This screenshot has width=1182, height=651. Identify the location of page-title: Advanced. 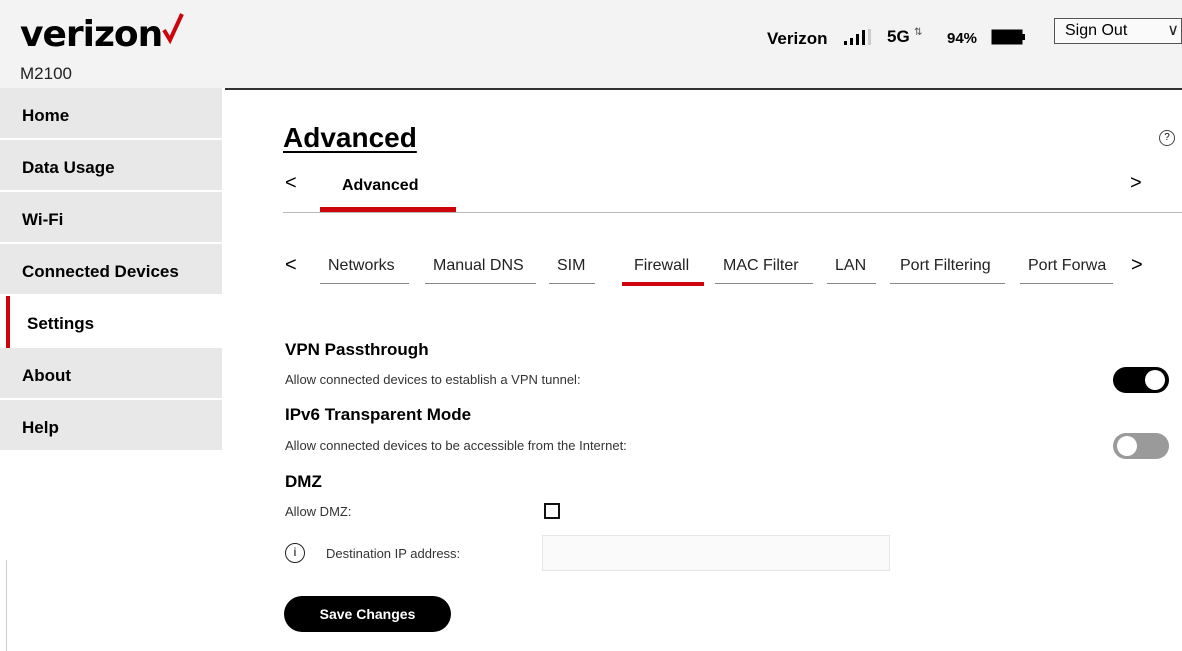
(350, 137).